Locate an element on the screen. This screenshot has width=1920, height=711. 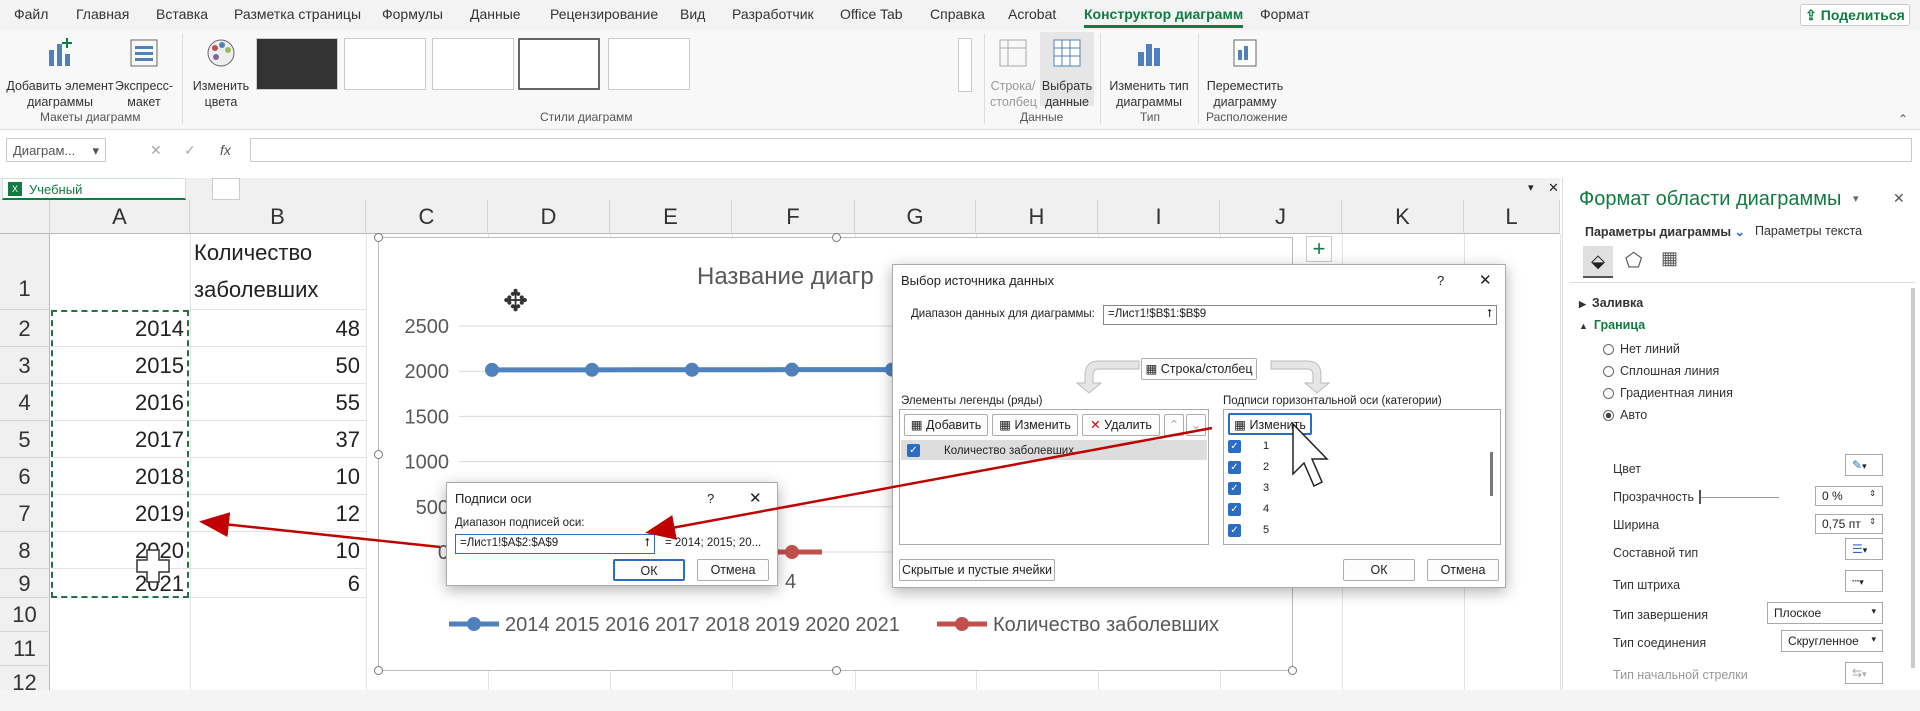
tab-text-options: Параметры текста is located at coordinates (1808, 231).